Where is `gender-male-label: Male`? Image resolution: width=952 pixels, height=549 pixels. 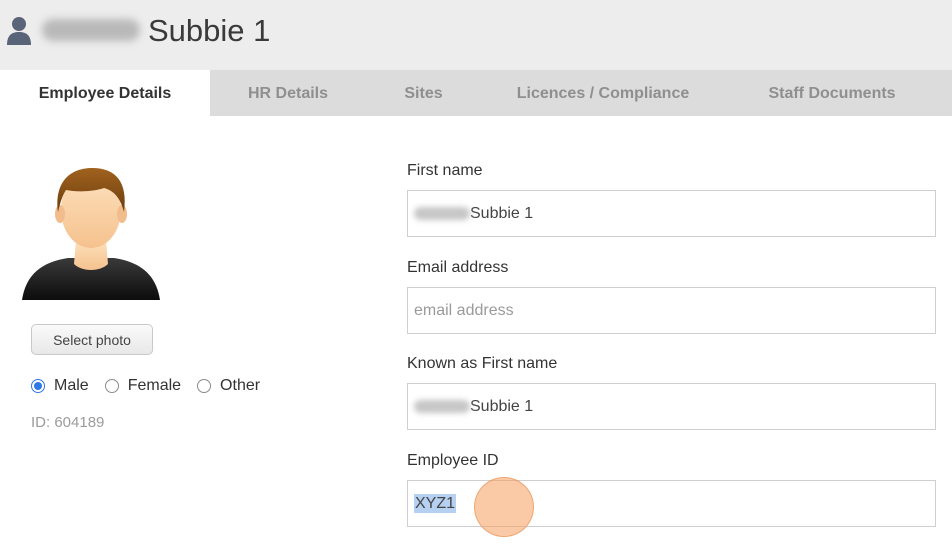 gender-male-label: Male is located at coordinates (71, 385).